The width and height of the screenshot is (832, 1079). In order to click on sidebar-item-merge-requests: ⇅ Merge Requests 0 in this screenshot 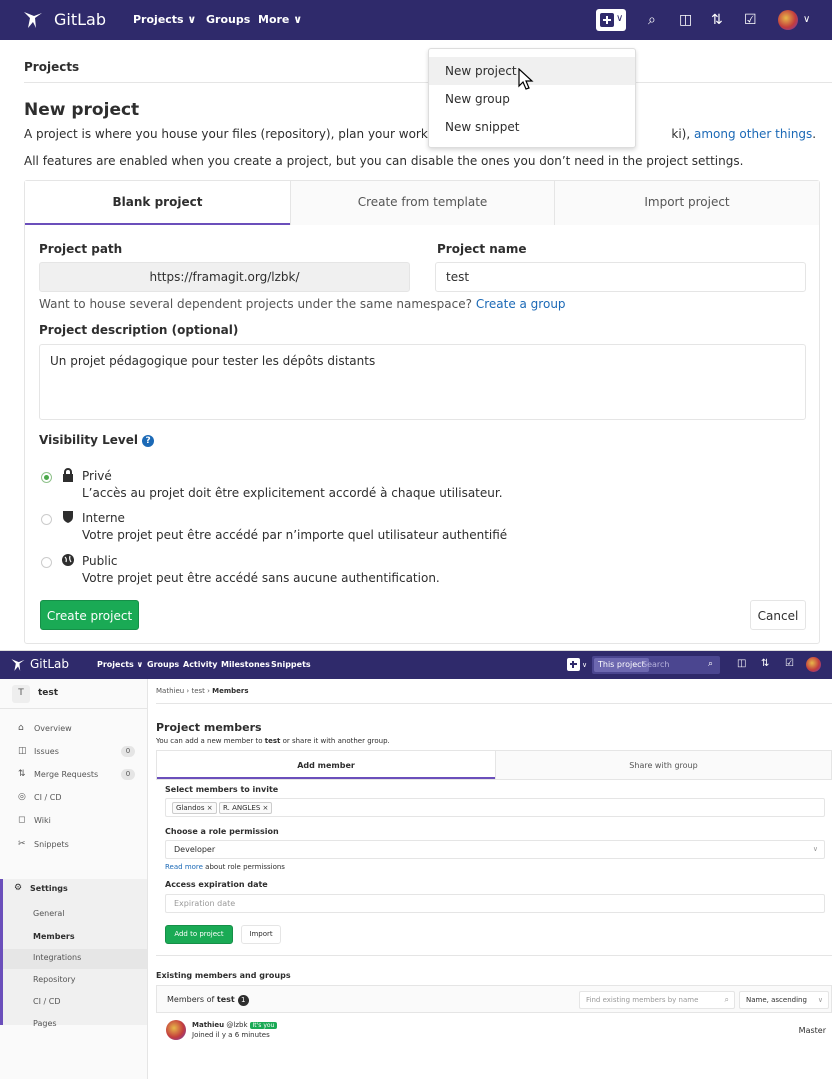, I will do `click(73, 774)`.